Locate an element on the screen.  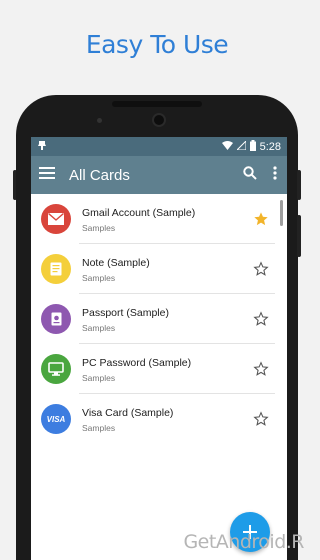
headline: Easy To Use is located at coordinates (157, 44).